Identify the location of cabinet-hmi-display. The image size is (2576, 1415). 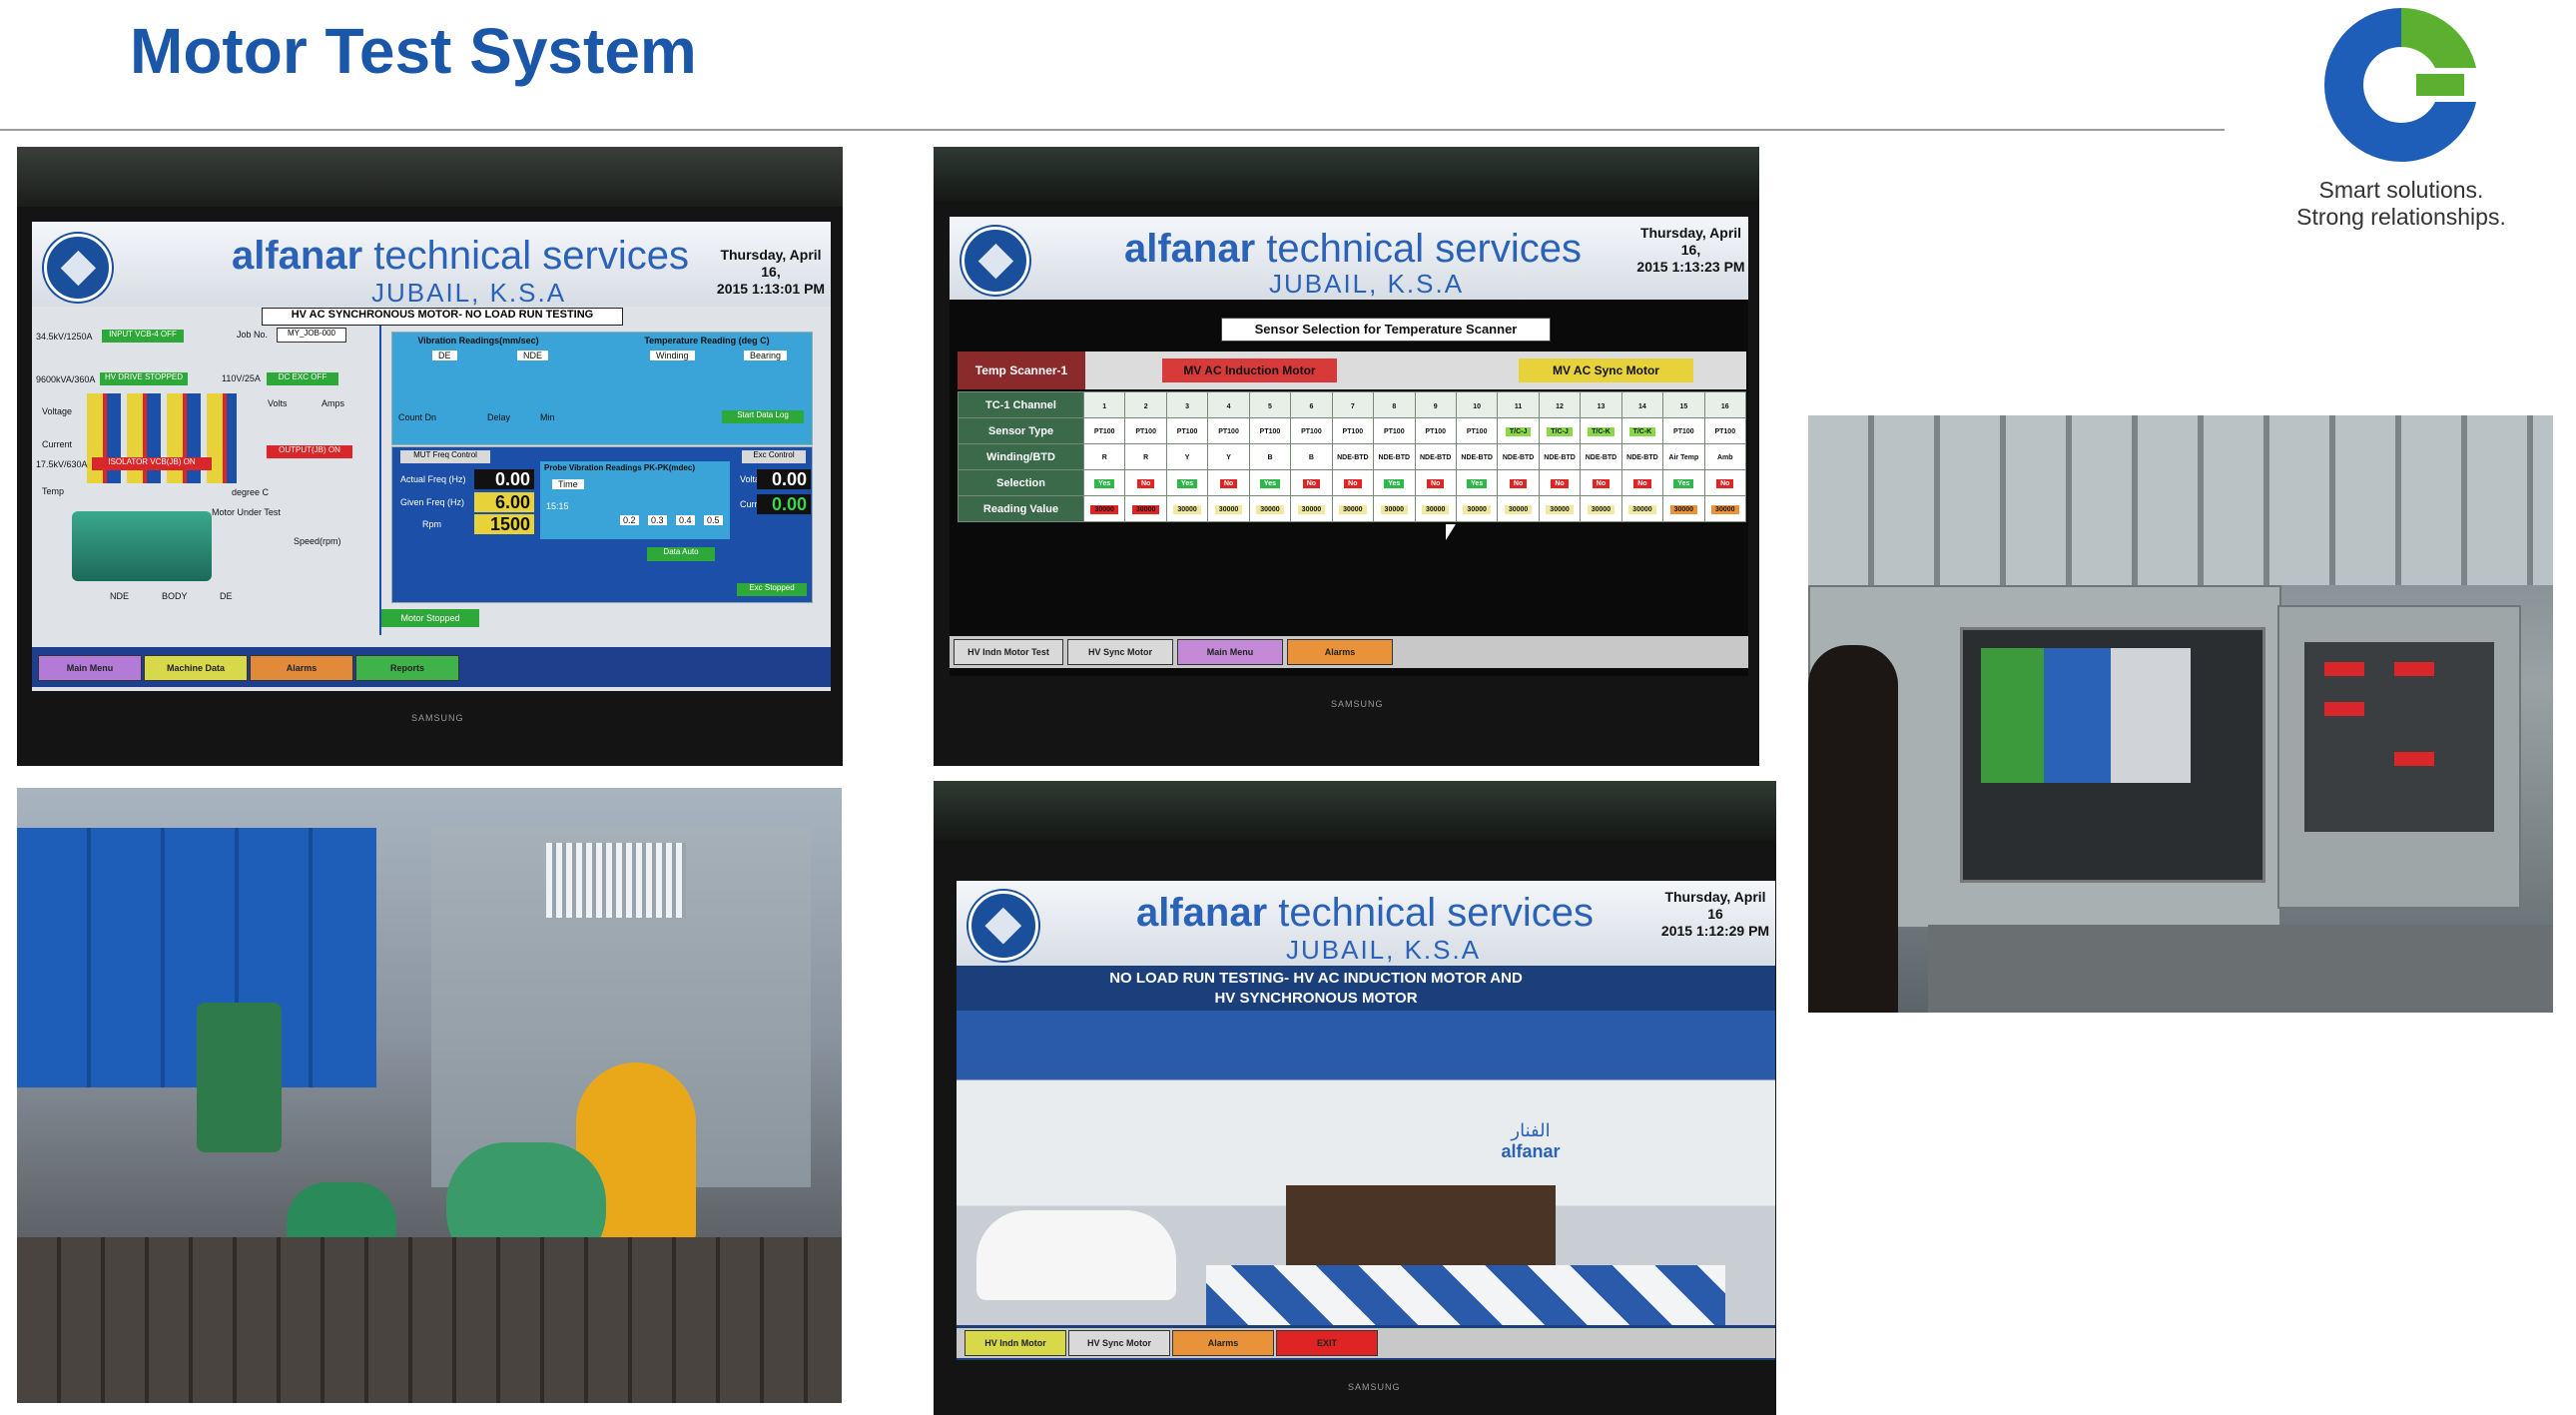
(2086, 715).